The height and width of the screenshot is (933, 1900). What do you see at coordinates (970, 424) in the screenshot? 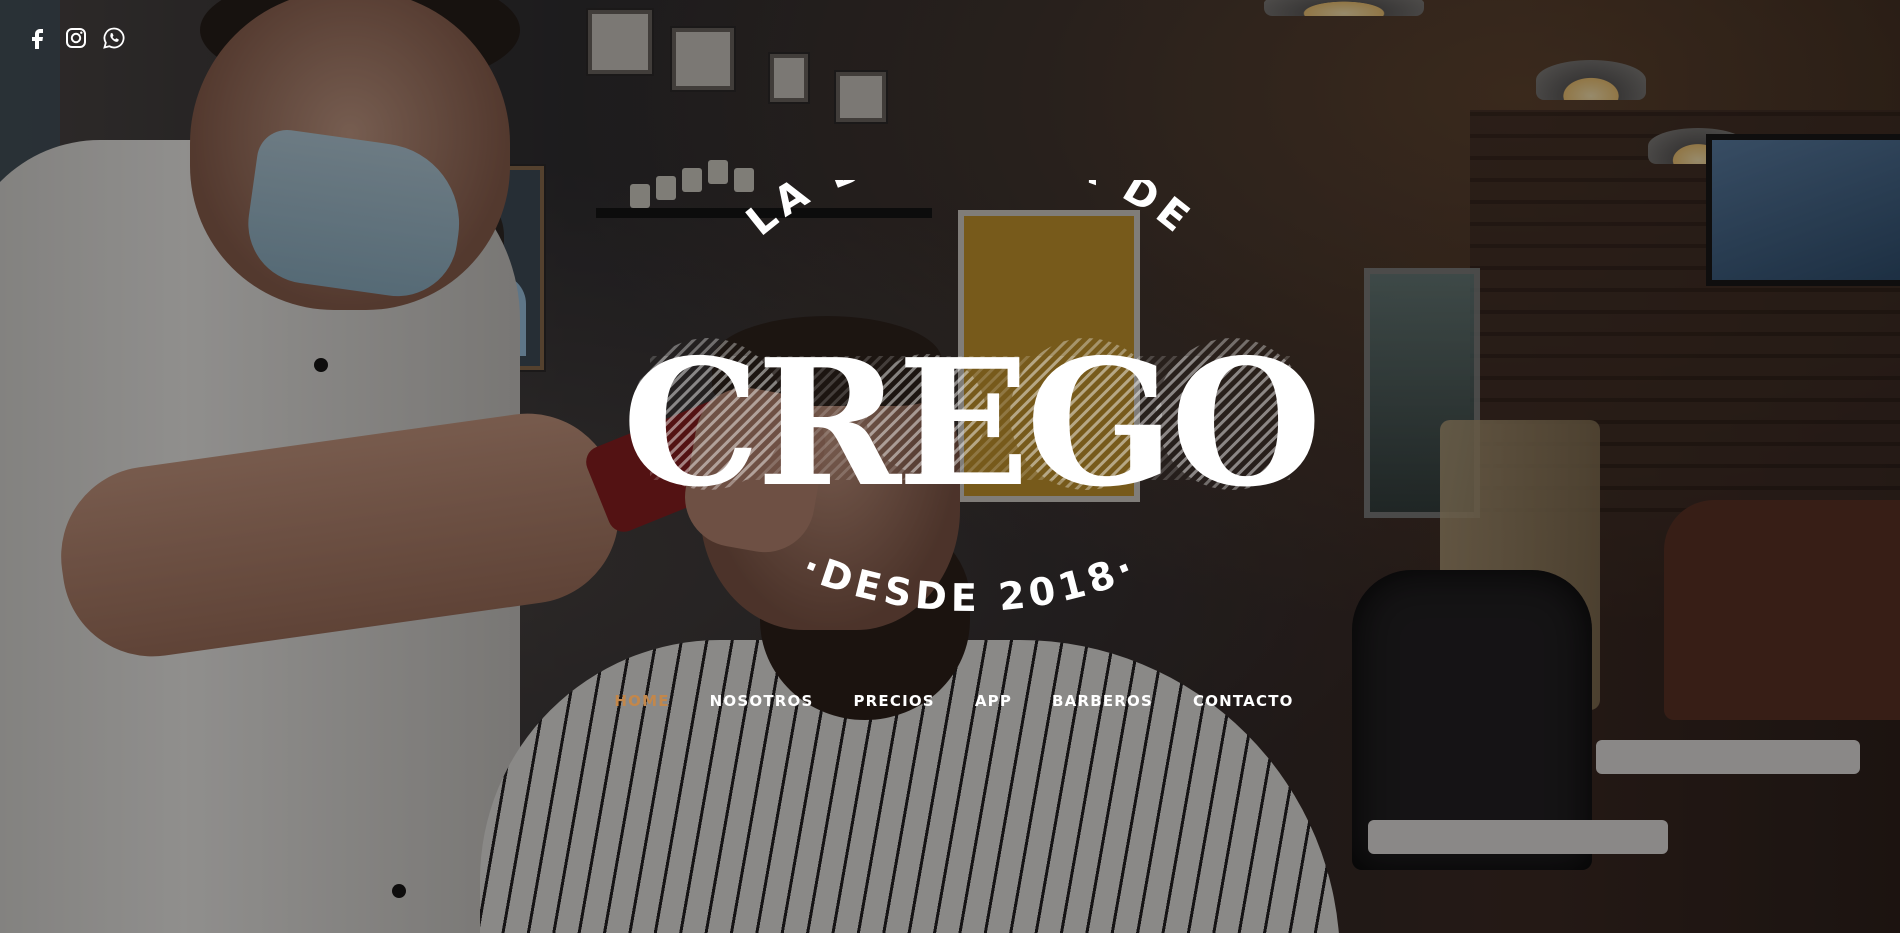
I see `logo-name: CREGO` at bounding box center [970, 424].